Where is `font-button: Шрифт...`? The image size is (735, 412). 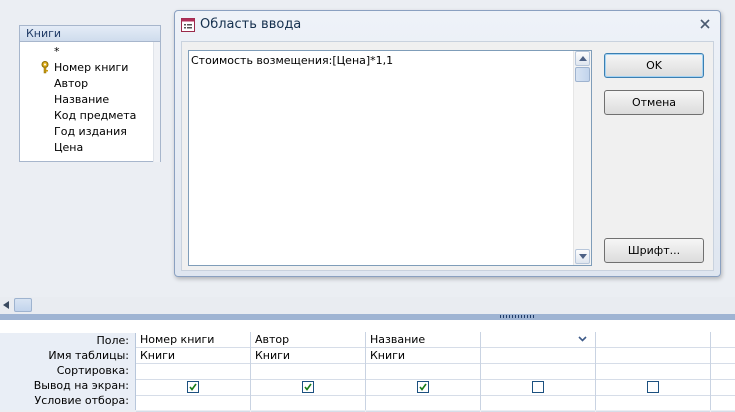 font-button: Шрифт... is located at coordinates (654, 250).